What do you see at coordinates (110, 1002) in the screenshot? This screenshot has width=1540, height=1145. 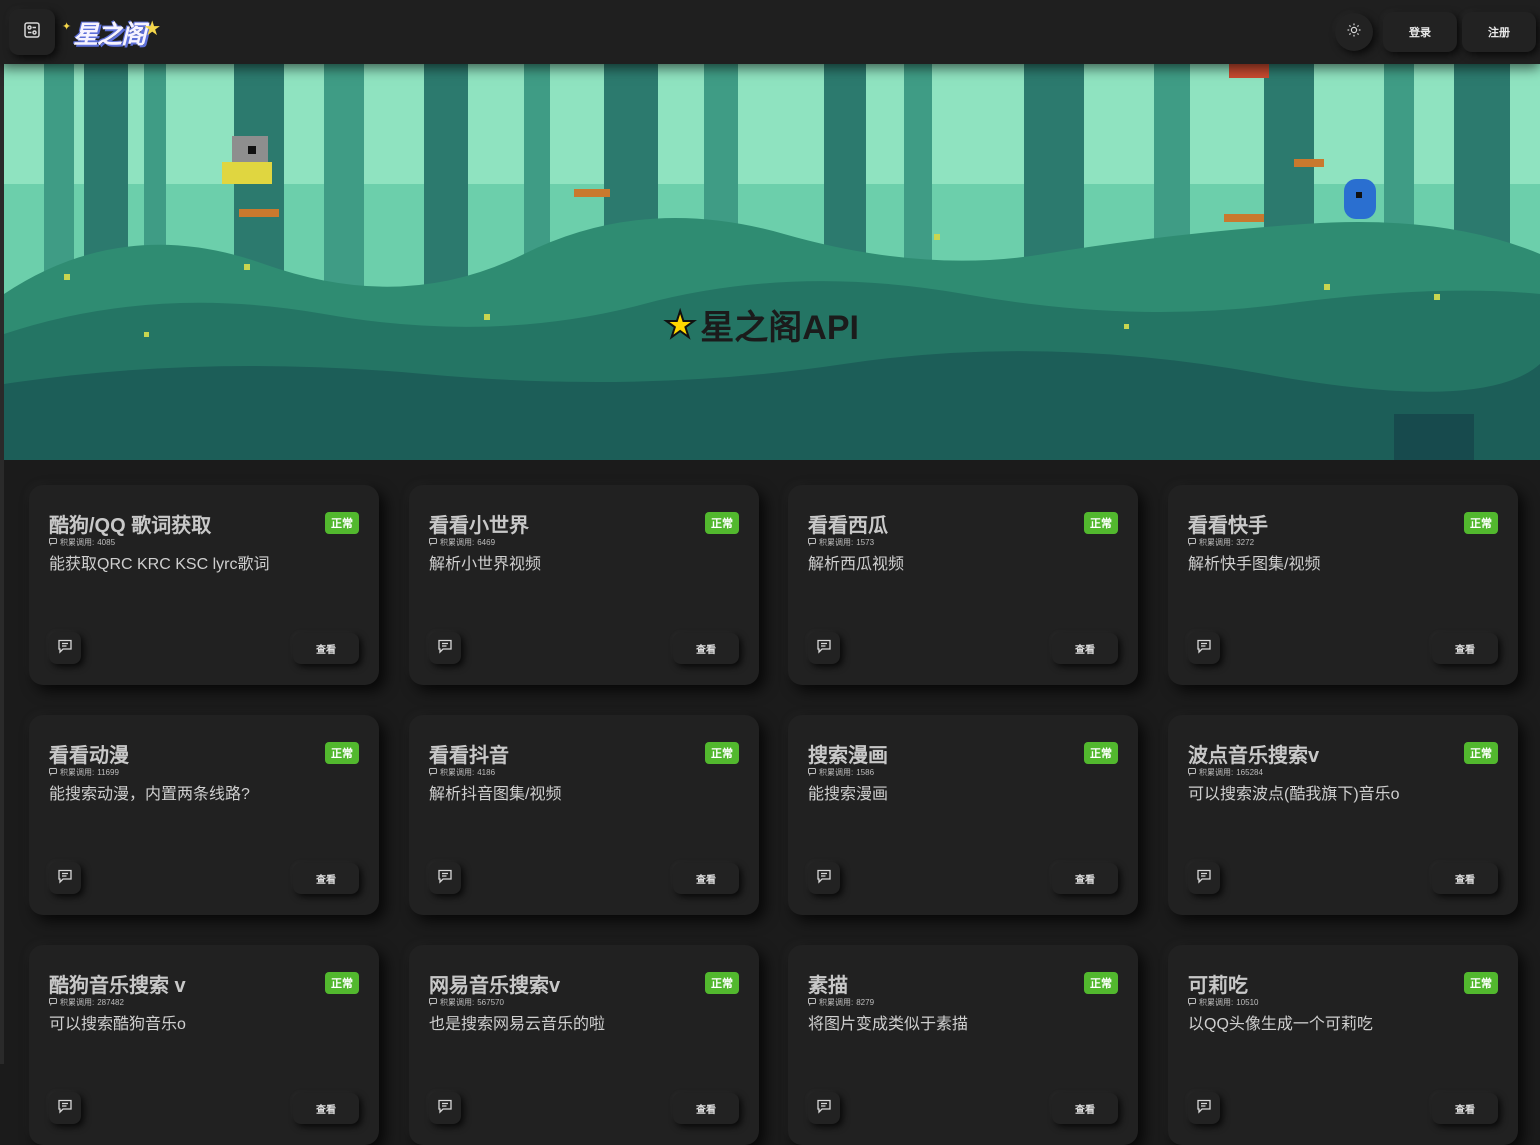 I see `call-count-value: 287482` at bounding box center [110, 1002].